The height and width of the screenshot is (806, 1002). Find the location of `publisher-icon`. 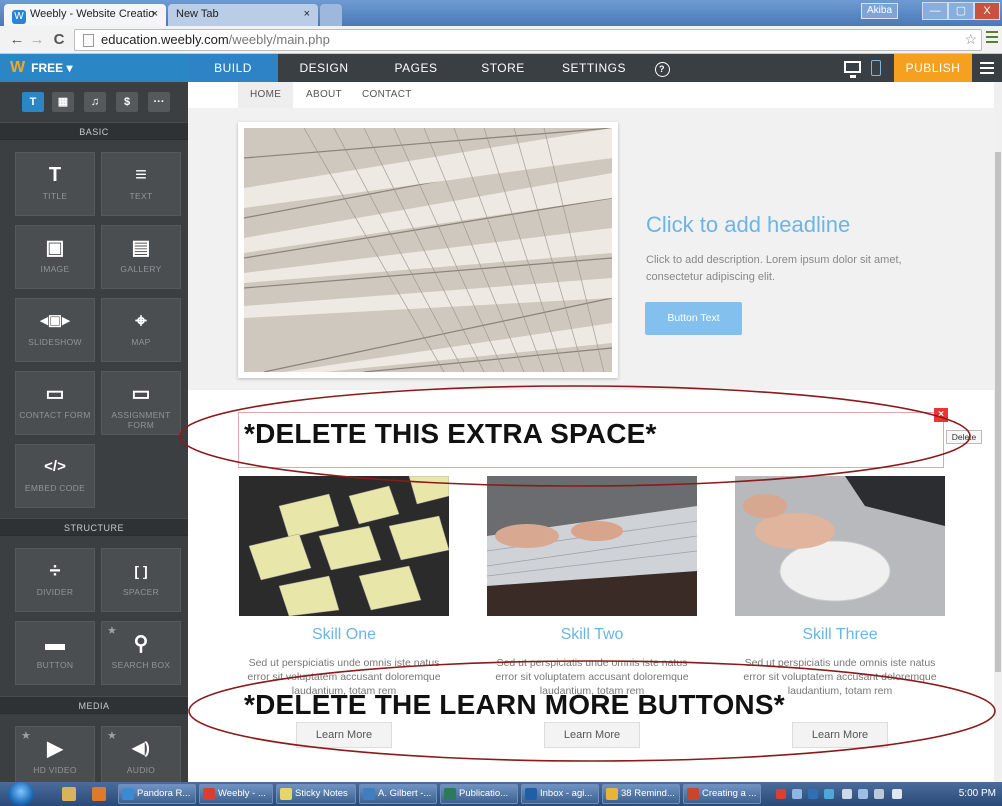

publisher-icon is located at coordinates (450, 794).